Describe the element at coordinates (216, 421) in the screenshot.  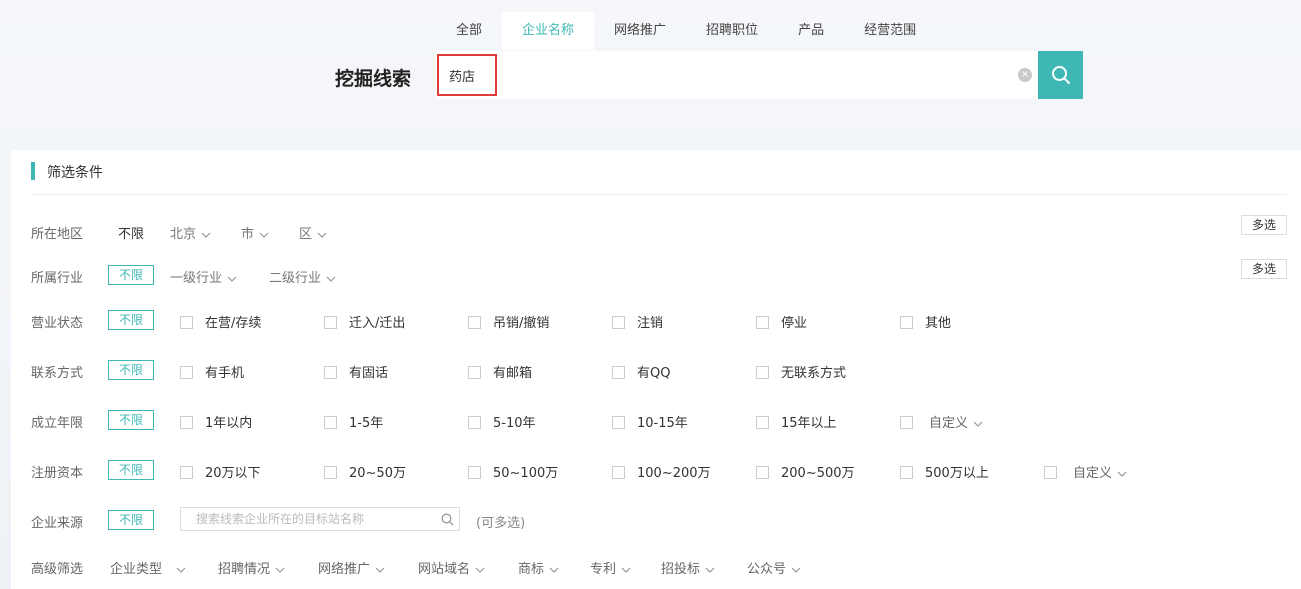
I see `years-option: 1年以内` at that location.